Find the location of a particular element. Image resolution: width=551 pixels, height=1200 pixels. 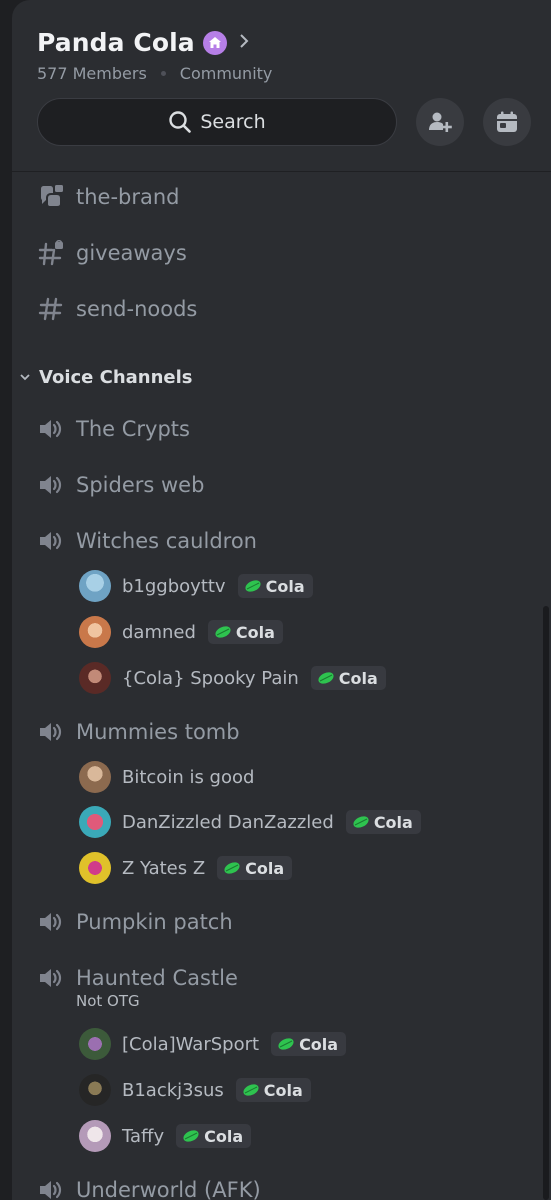

voice-channel-haunted-castle: Haunted Castle Not OTG is located at coordinates (137, 985).